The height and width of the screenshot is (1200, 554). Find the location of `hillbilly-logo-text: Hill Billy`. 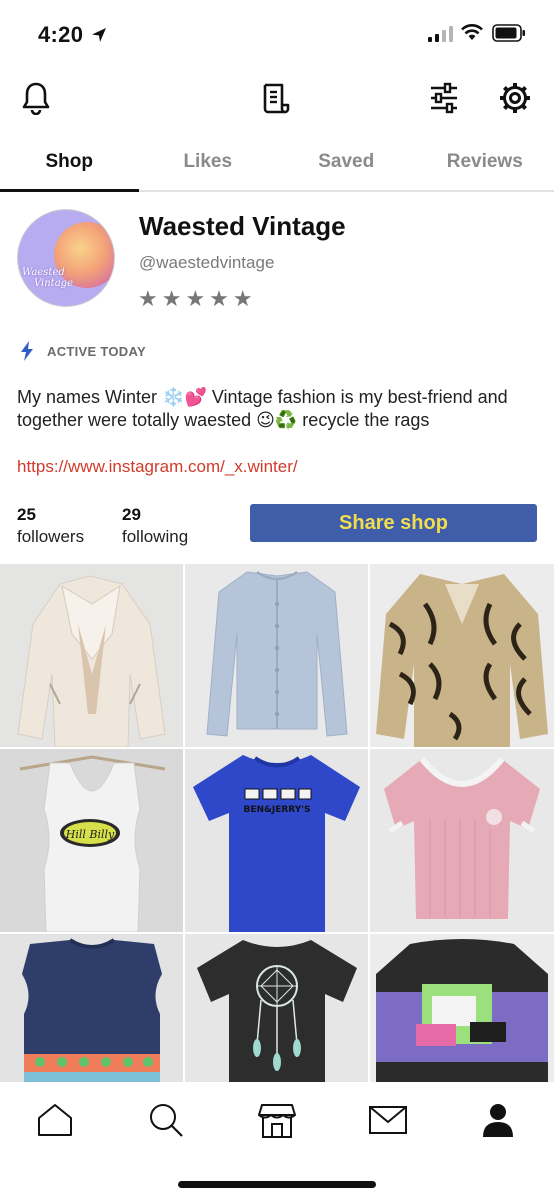

hillbilly-logo-text: Hill Billy is located at coordinates (90, 834).